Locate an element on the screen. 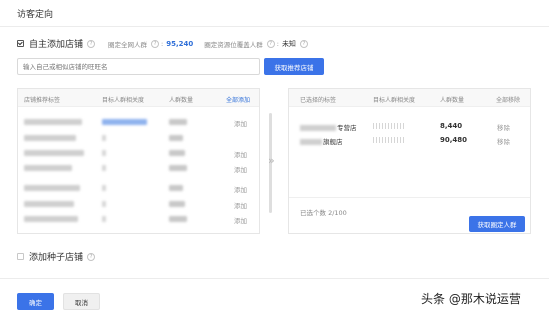  selected-table-header: 已选择的标签 目标人群相关度 人群数量 全部移除 is located at coordinates (409, 98).